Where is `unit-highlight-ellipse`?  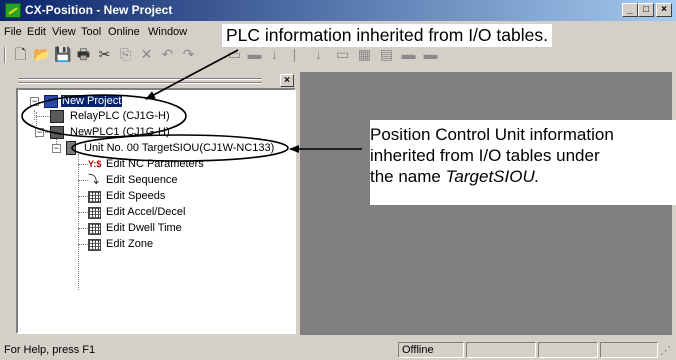
unit-highlight-ellipse is located at coordinates (180, 148).